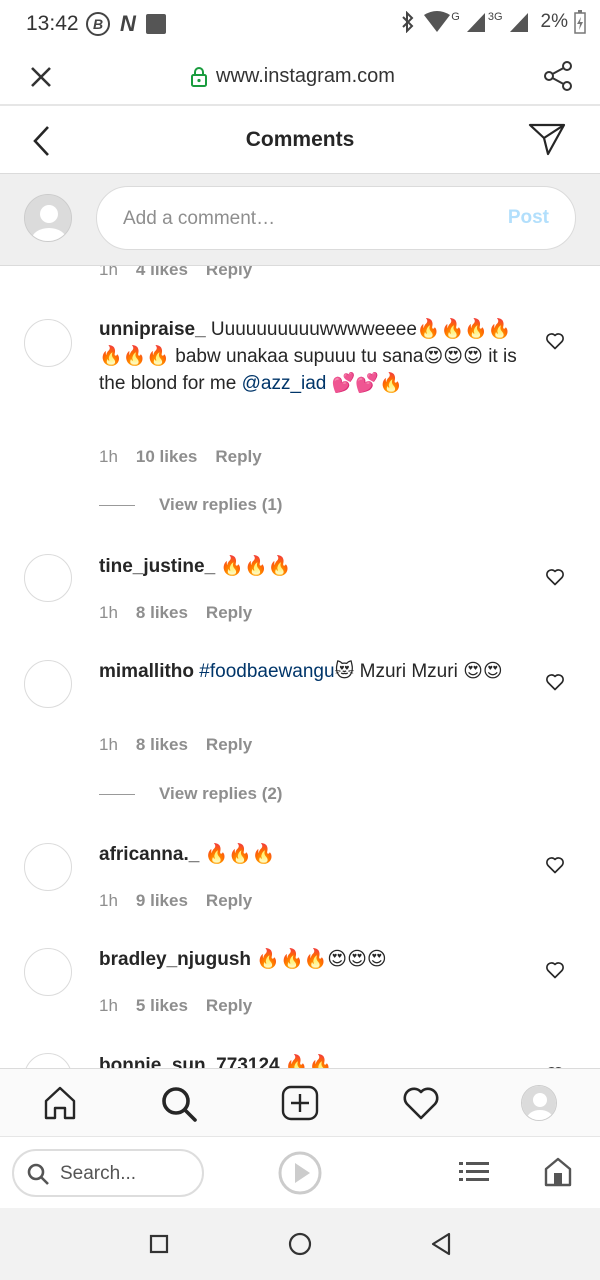 This screenshot has height=1280, width=600. I want to click on comment-username: tine_justine_, so click(157, 566).